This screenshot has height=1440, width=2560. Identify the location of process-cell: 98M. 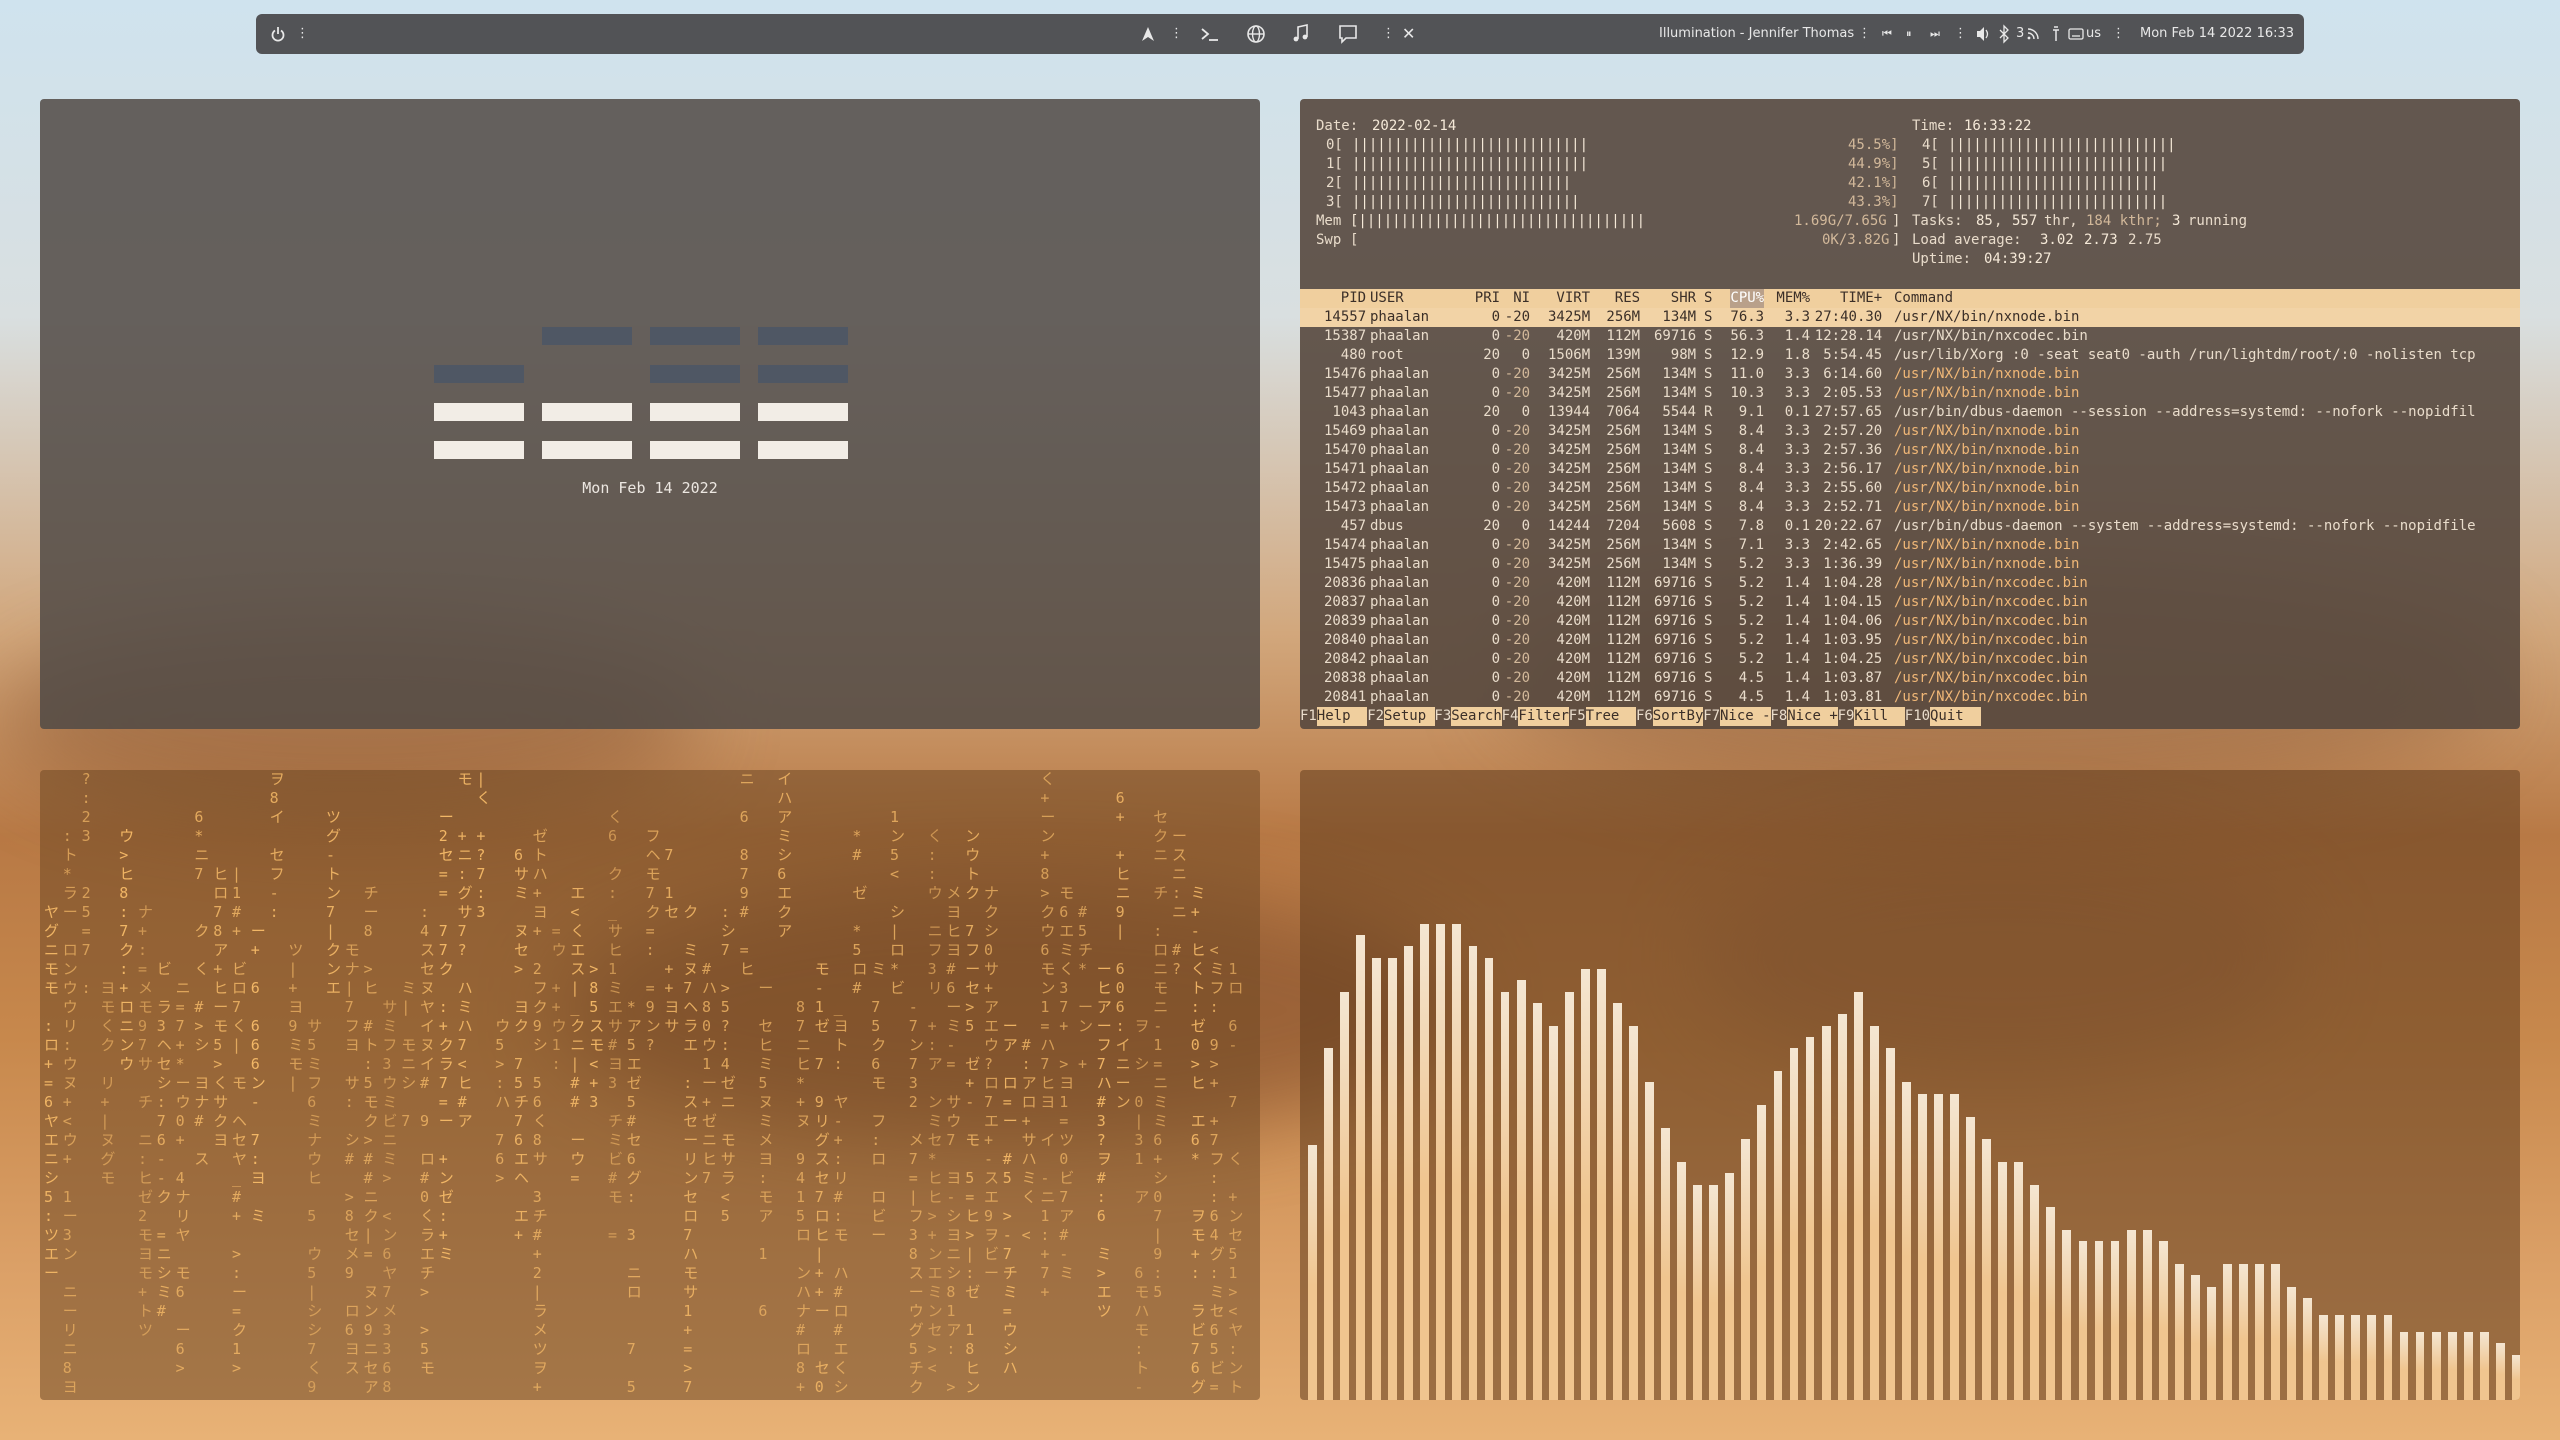
(1683, 355).